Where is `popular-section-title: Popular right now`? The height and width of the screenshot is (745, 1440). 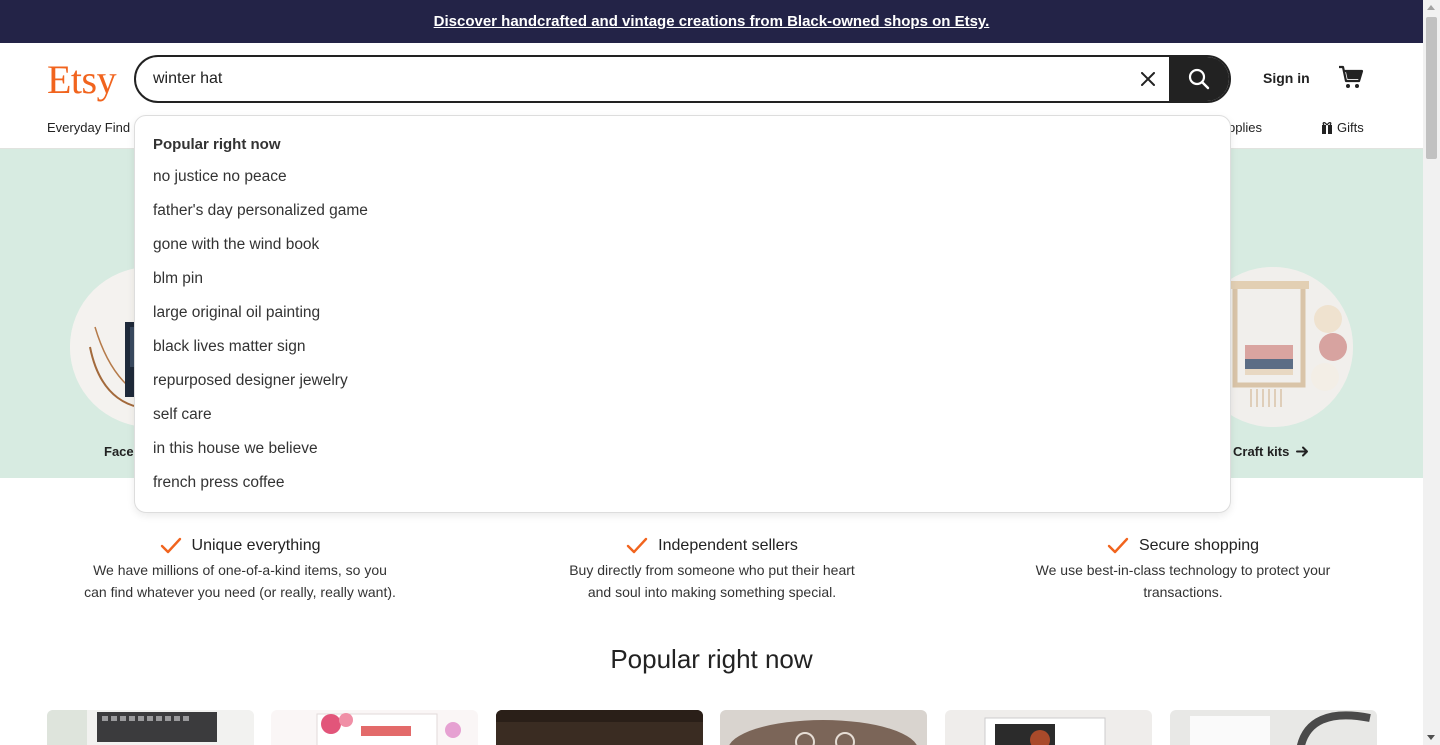
popular-section-title: Popular right now is located at coordinates (711, 659).